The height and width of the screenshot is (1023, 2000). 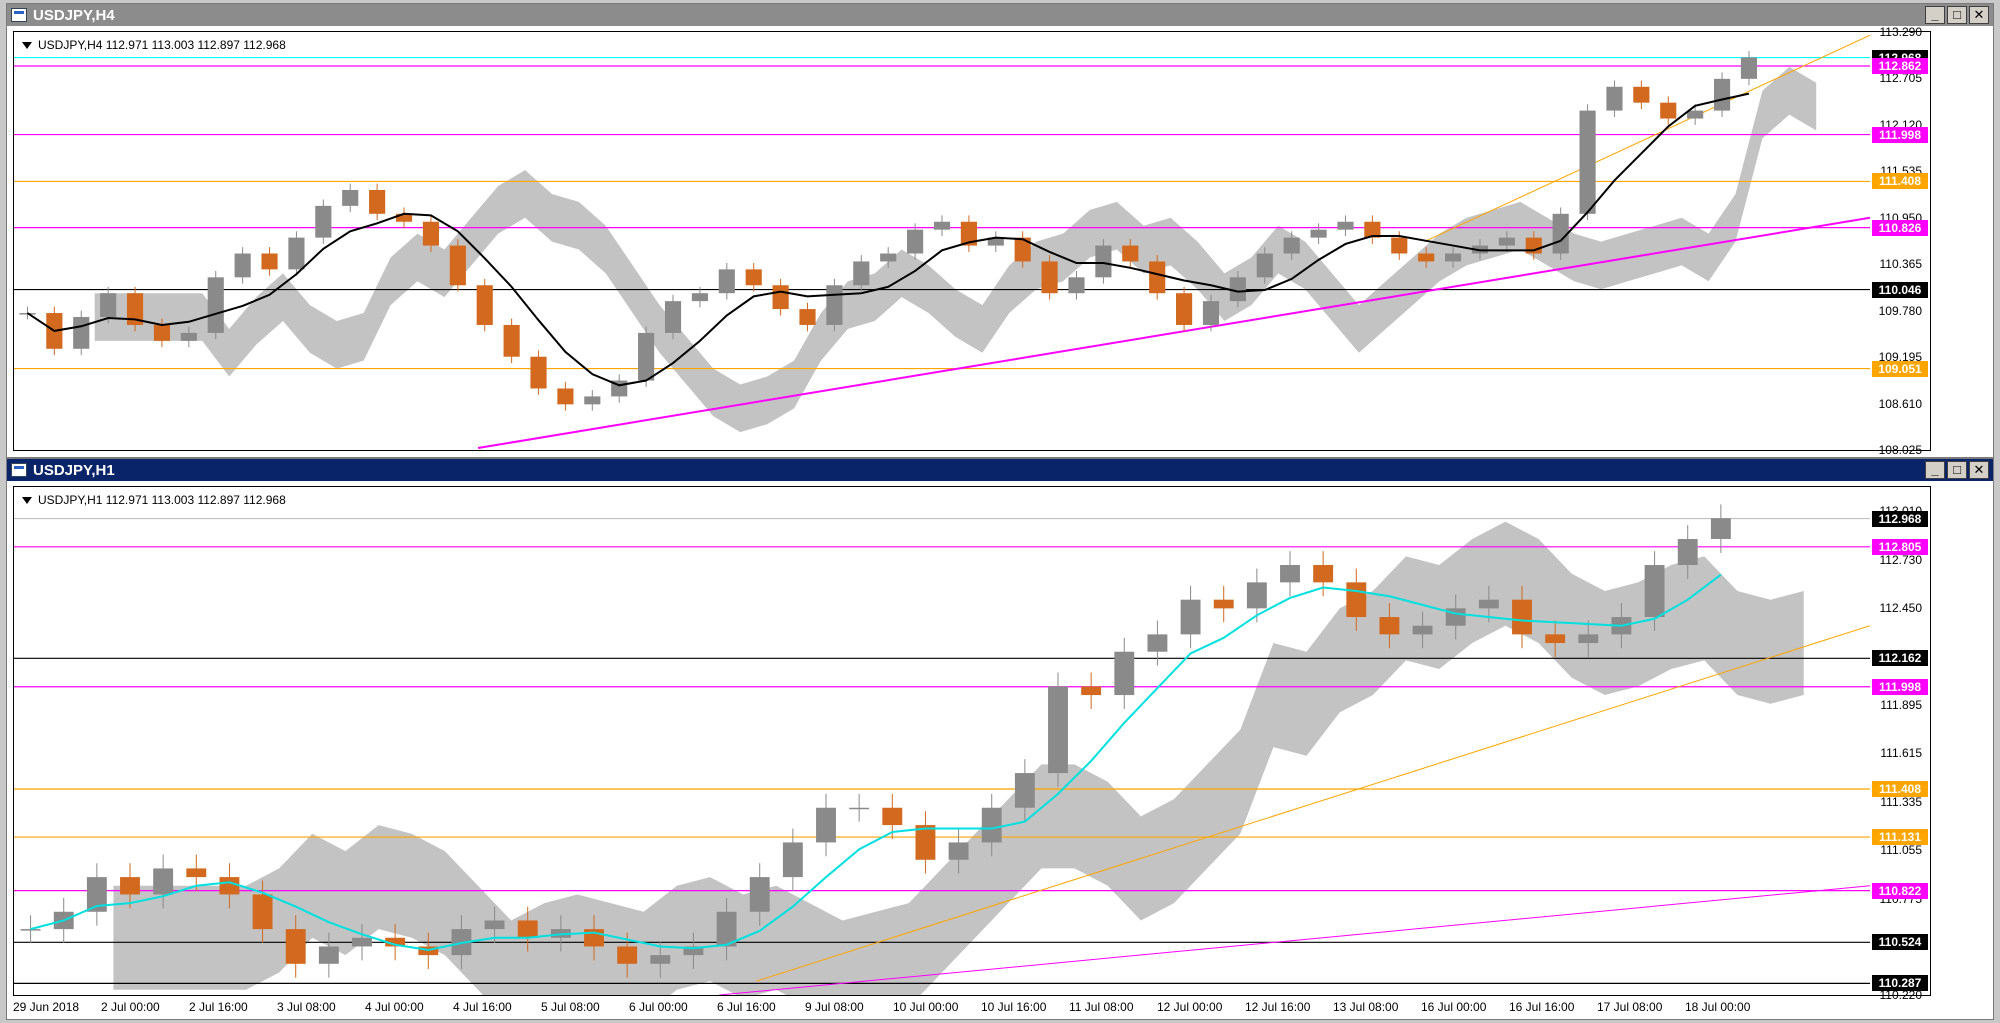 What do you see at coordinates (19, 15) in the screenshot?
I see `chart-app-icon` at bounding box center [19, 15].